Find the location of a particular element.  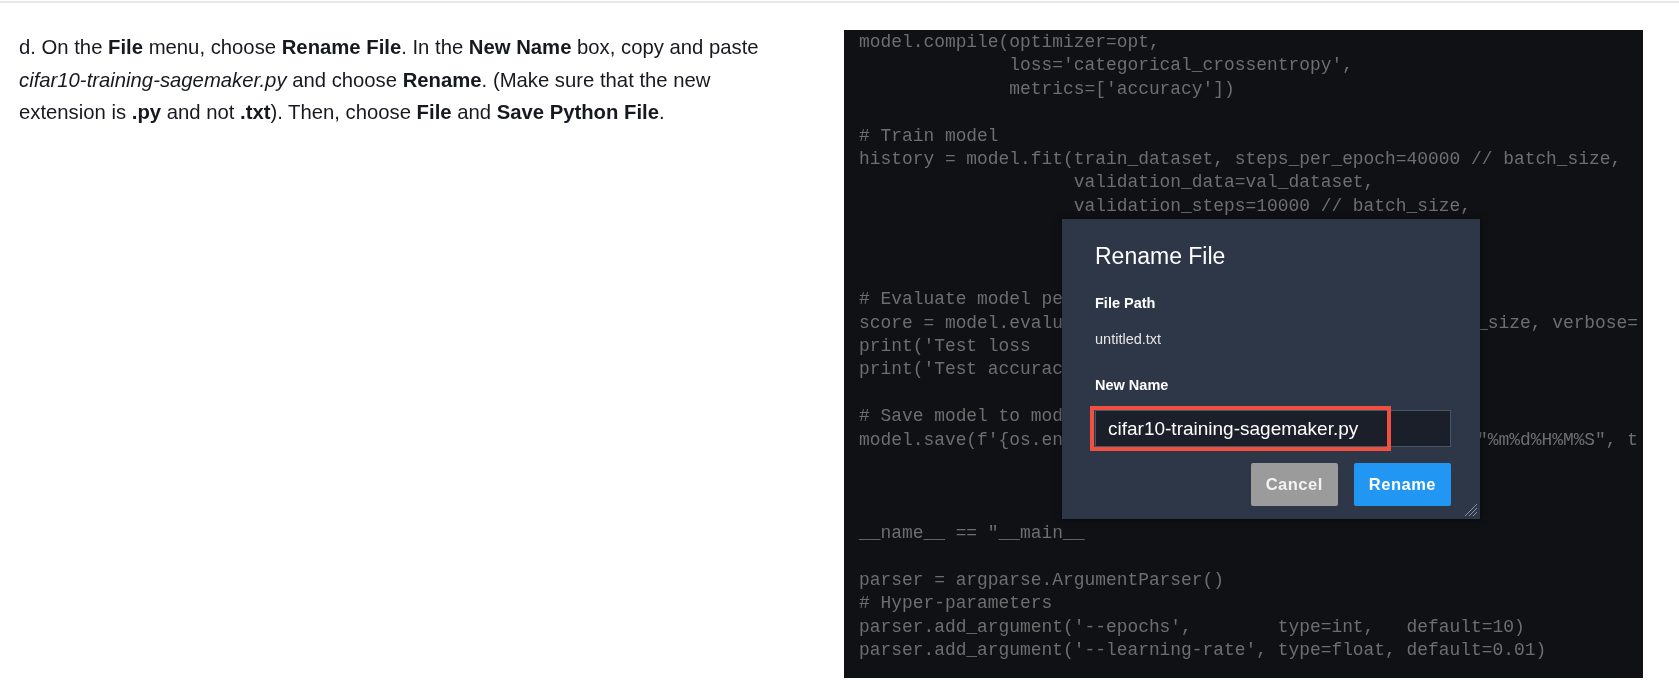

dialog-title: Rename File is located at coordinates (1161, 256).